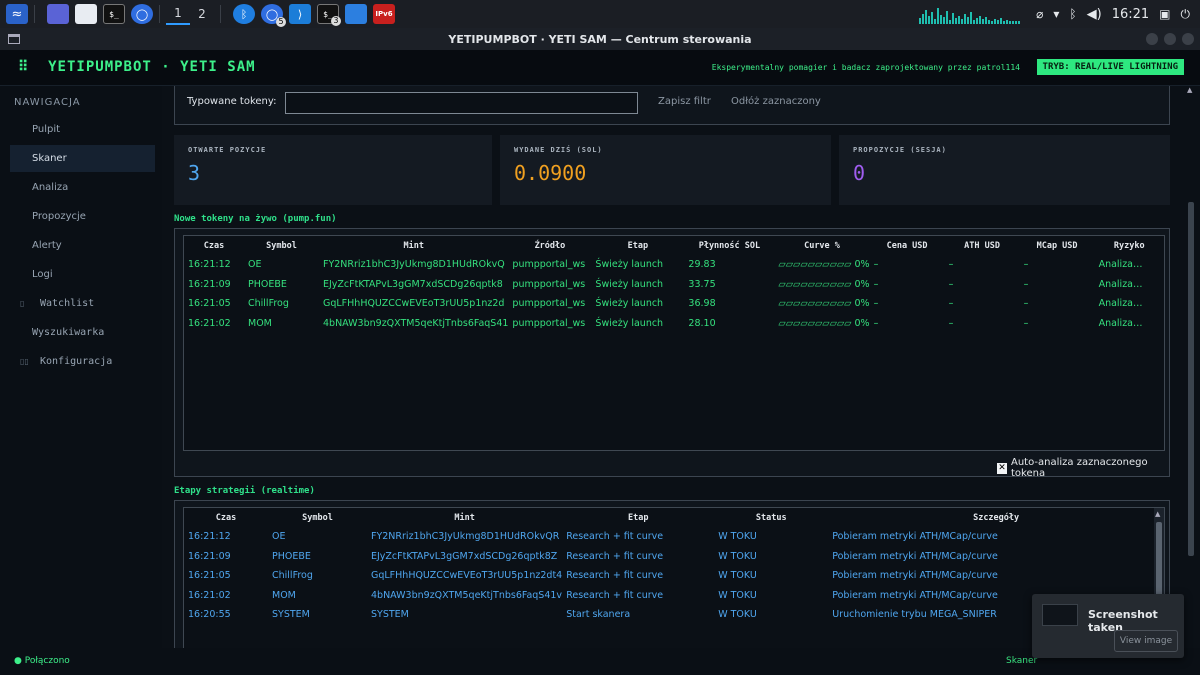 The image size is (1200, 675). Describe the element at coordinates (194, 173) in the screenshot. I see `stat-value: 3` at that location.